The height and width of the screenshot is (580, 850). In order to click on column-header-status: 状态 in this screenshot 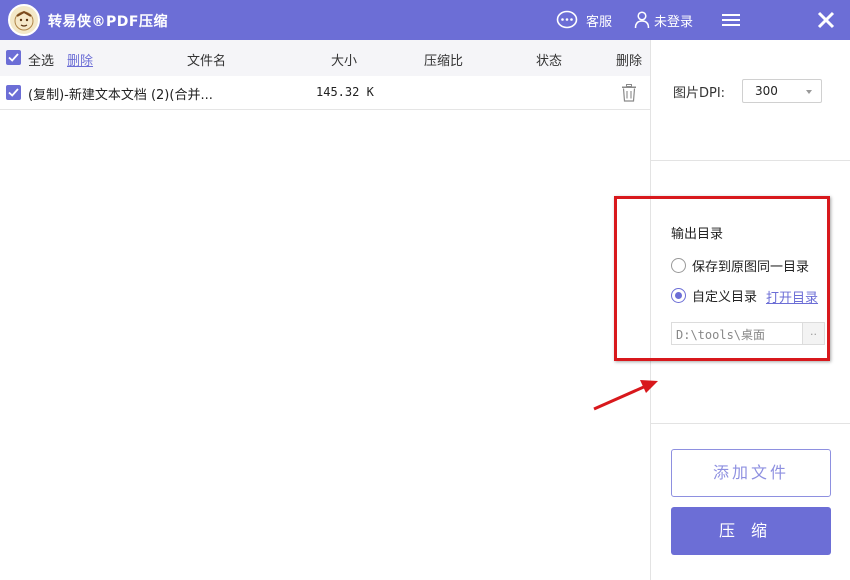, I will do `click(549, 61)`.